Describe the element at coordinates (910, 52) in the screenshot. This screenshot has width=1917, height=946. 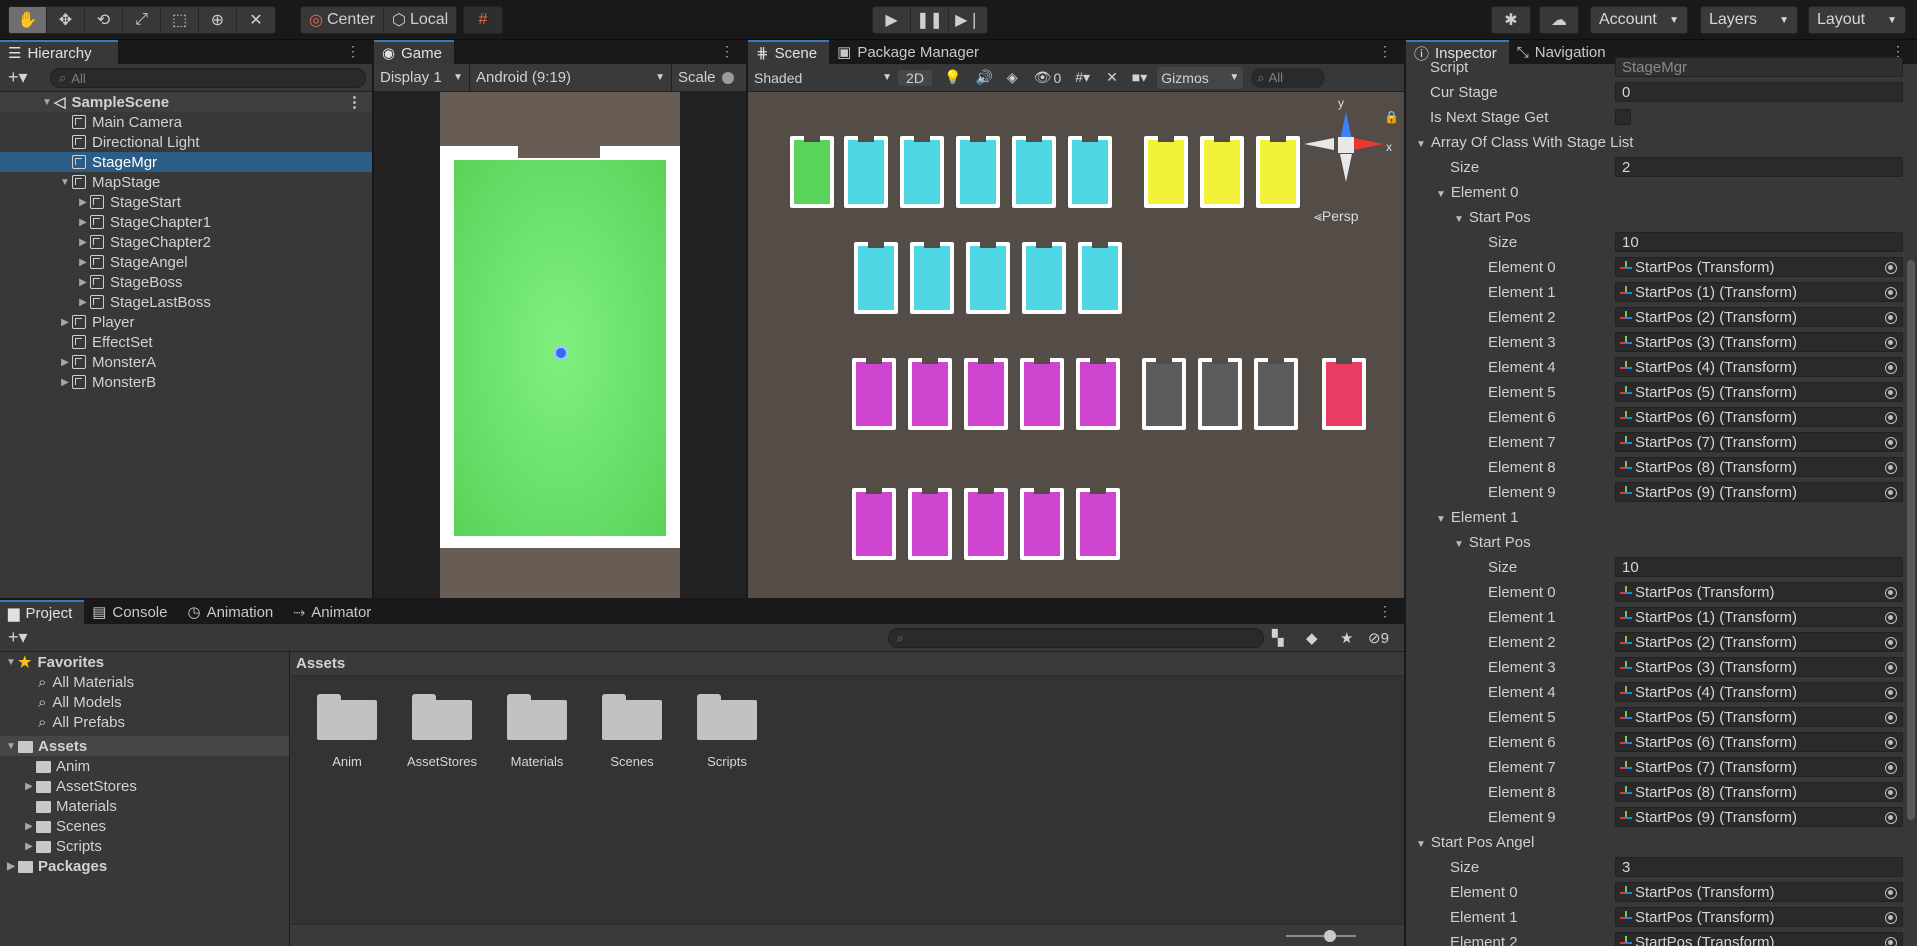
I see `tab-package-manager: ▣ Package Manager` at that location.